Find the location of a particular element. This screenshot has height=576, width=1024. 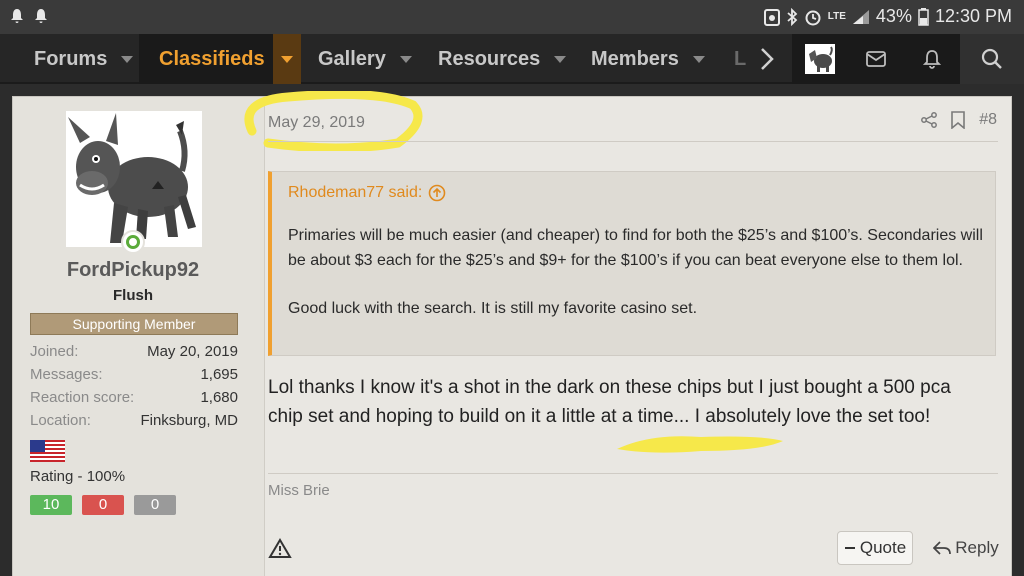

alerts-button is located at coordinates (932, 59).